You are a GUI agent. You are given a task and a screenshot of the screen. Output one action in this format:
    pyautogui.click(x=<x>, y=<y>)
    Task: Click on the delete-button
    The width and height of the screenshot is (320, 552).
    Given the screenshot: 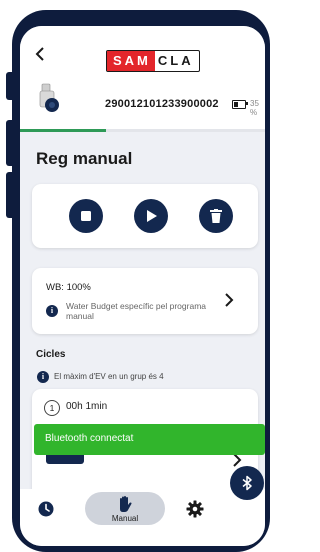 What is the action you would take?
    pyautogui.click(x=216, y=216)
    